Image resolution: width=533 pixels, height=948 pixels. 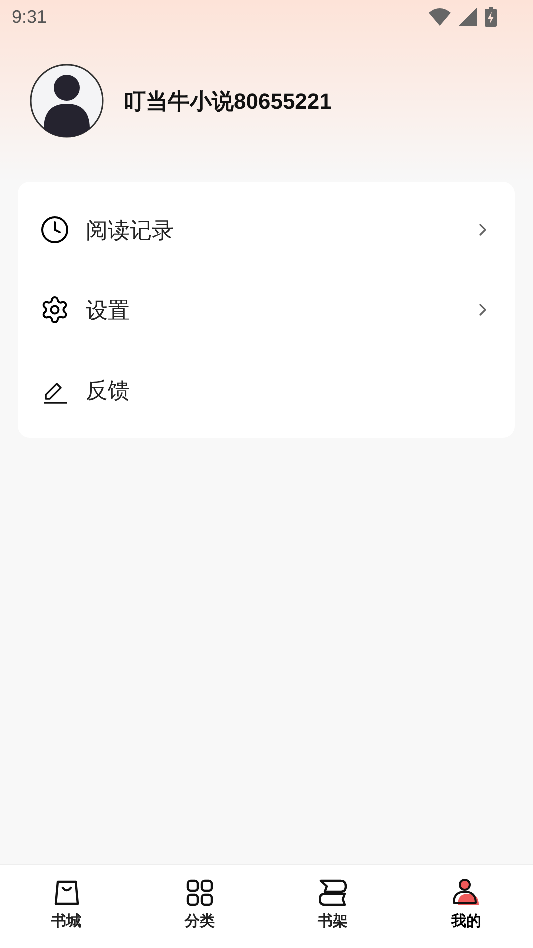 I want to click on avatar, so click(x=67, y=101).